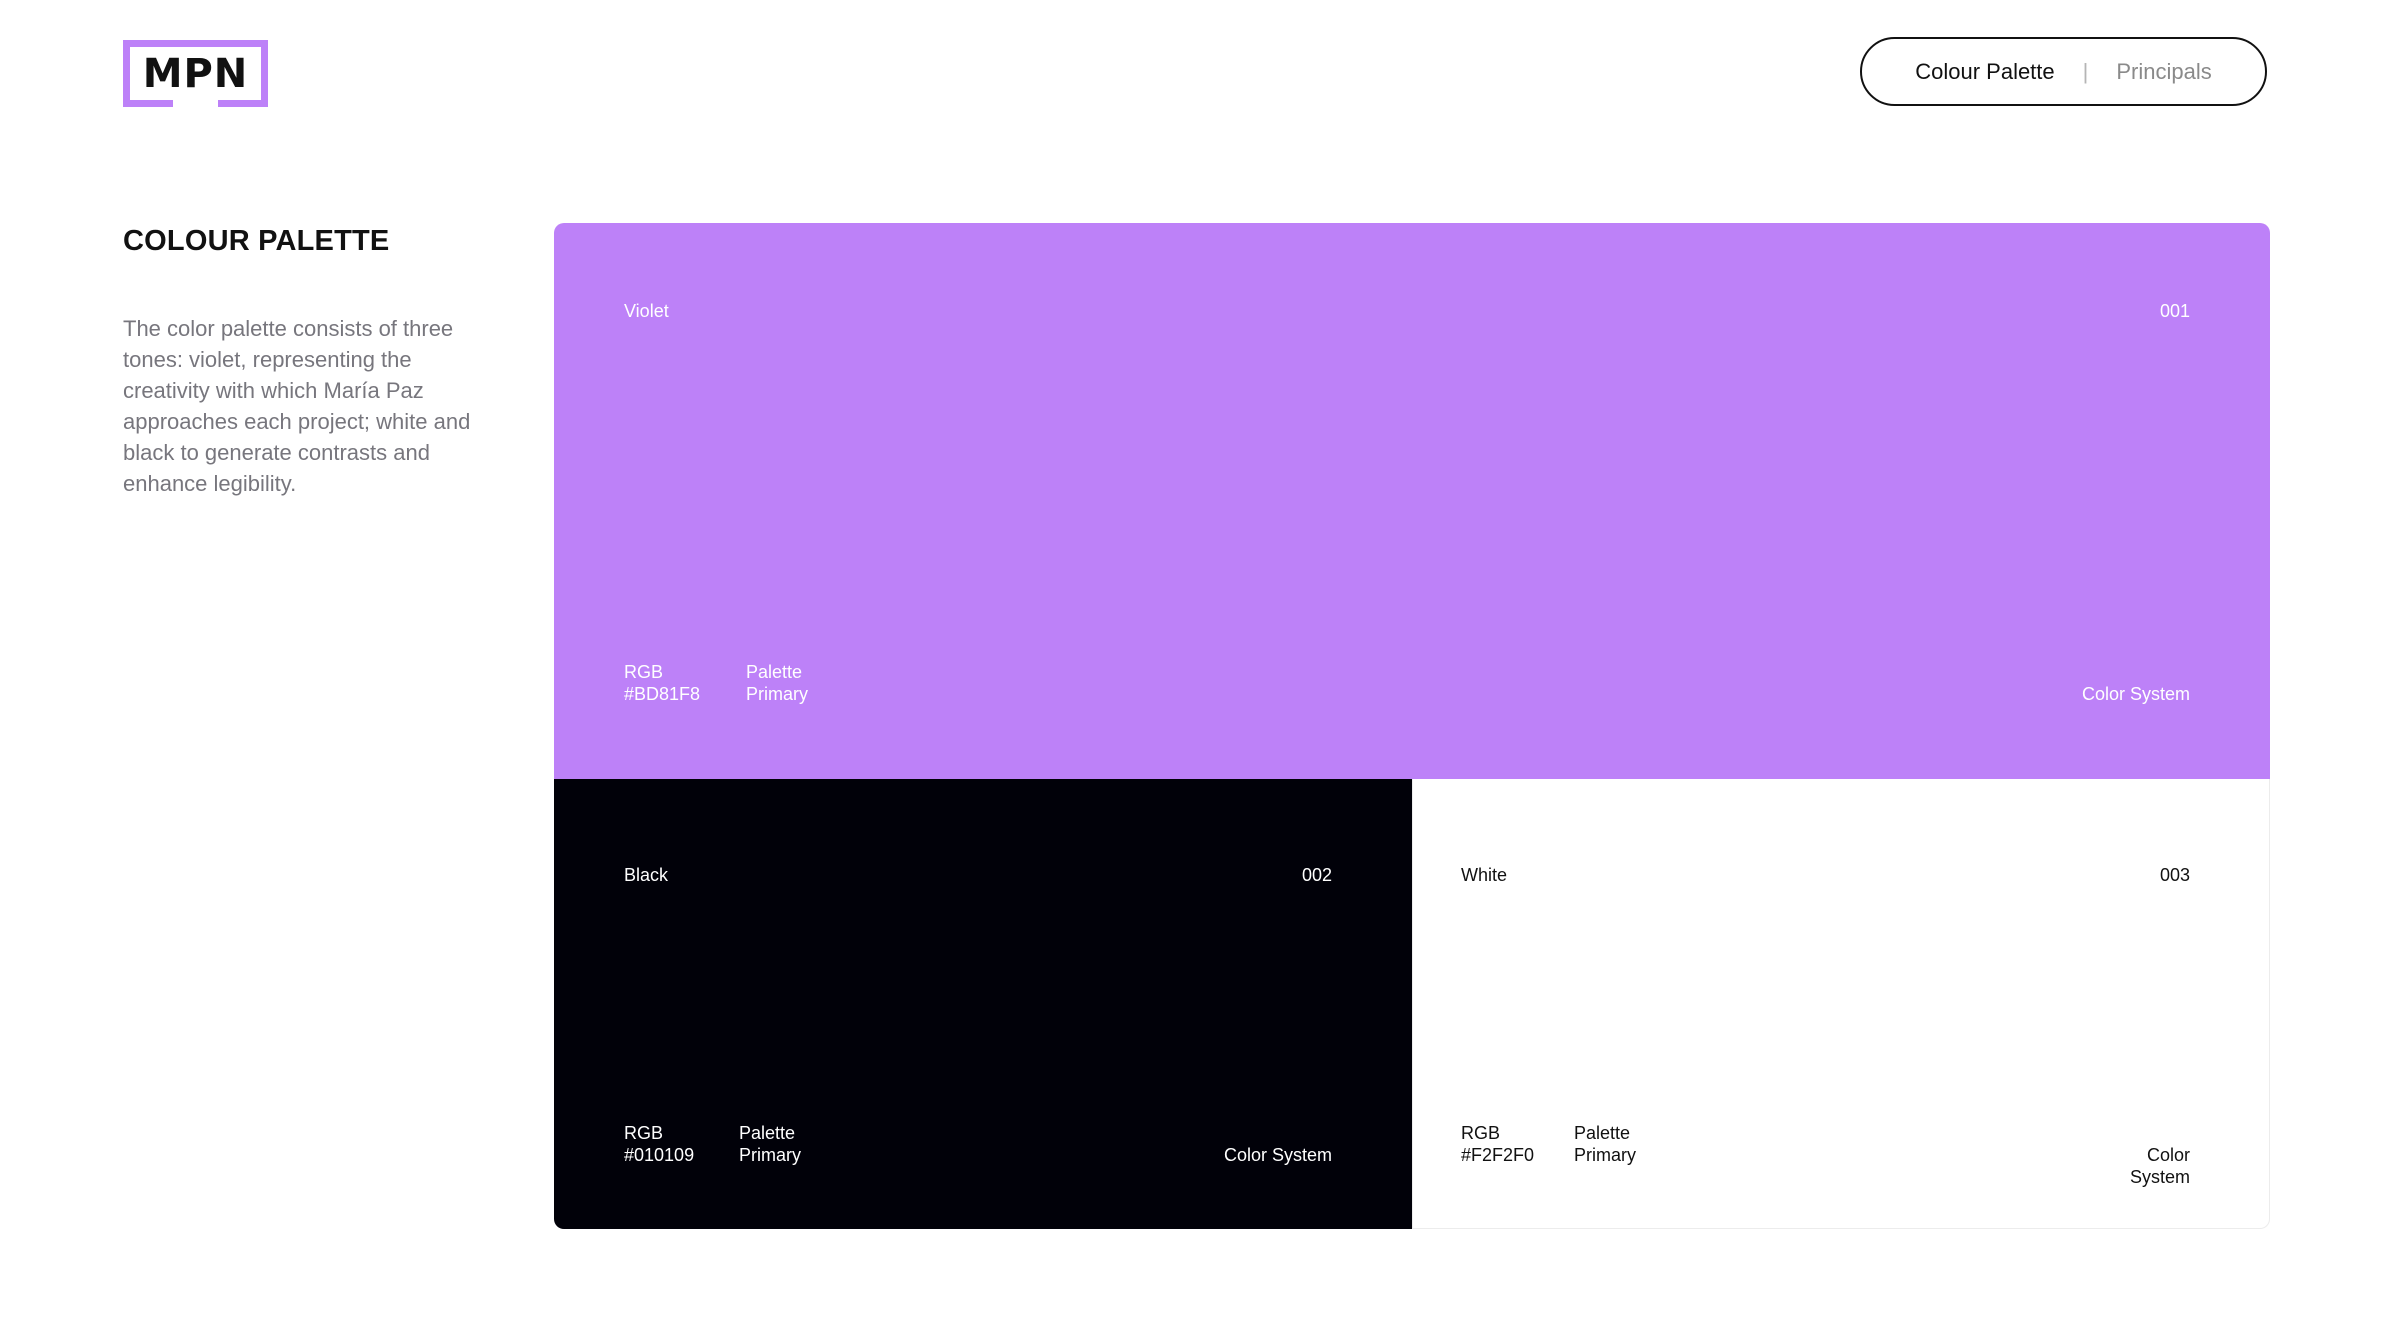  I want to click on top-nav: Colour Palette | Principals, so click(2063, 71).